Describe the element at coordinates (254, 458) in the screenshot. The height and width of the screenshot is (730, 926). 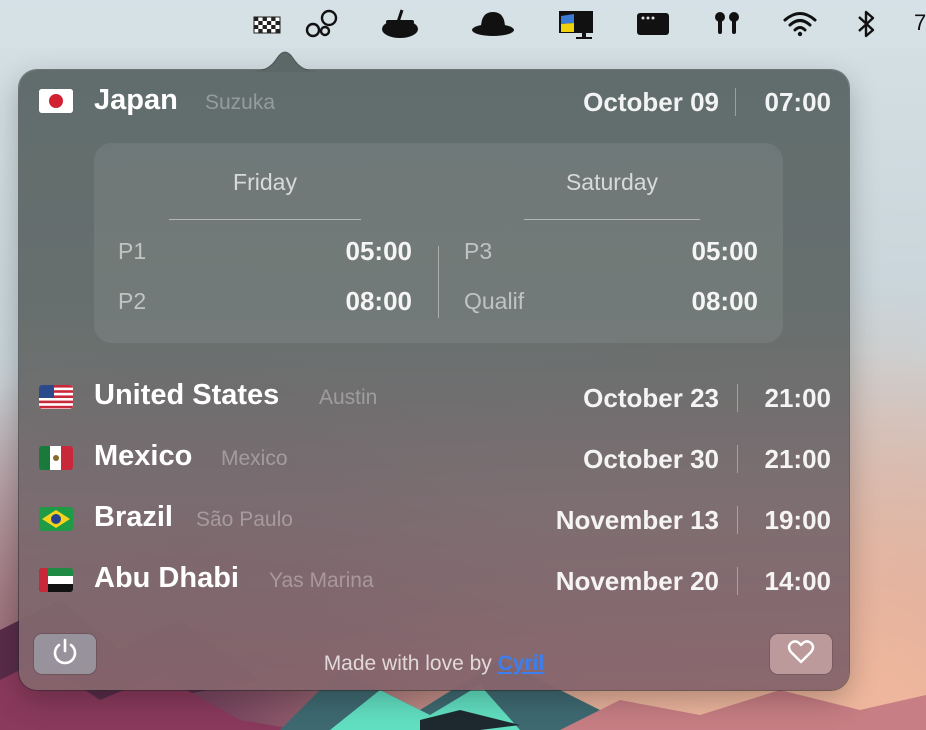
I see `race-city: Mexico` at that location.